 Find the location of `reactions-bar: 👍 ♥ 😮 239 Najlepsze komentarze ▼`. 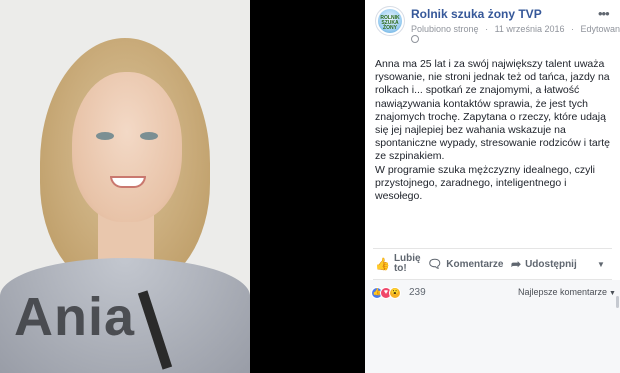

reactions-bar: 👍 ♥ 😮 239 Najlepsze komentarze ▼ is located at coordinates (492, 293).